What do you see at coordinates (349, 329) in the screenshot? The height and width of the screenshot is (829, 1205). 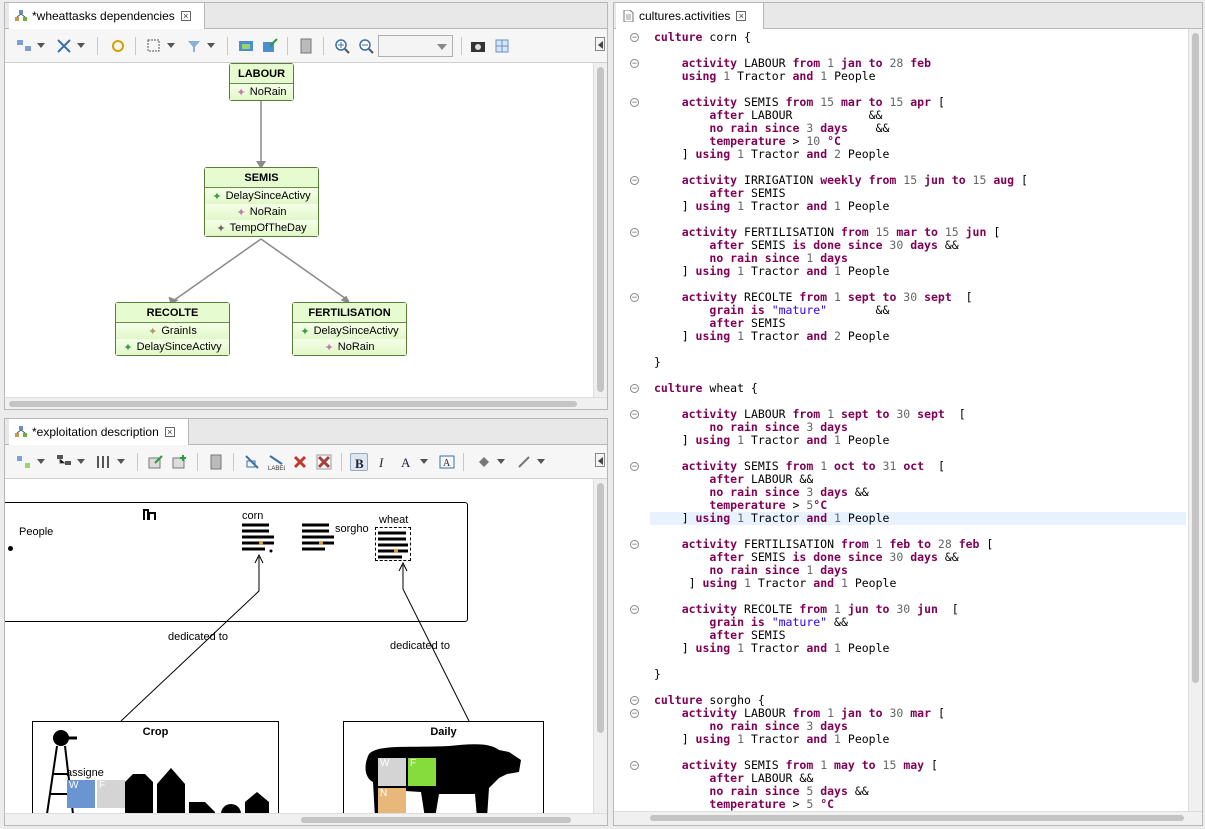 I see `task-node-fertilisation: FERTILISATION ✦ DelaySinceActivy ✦ NoRain` at bounding box center [349, 329].